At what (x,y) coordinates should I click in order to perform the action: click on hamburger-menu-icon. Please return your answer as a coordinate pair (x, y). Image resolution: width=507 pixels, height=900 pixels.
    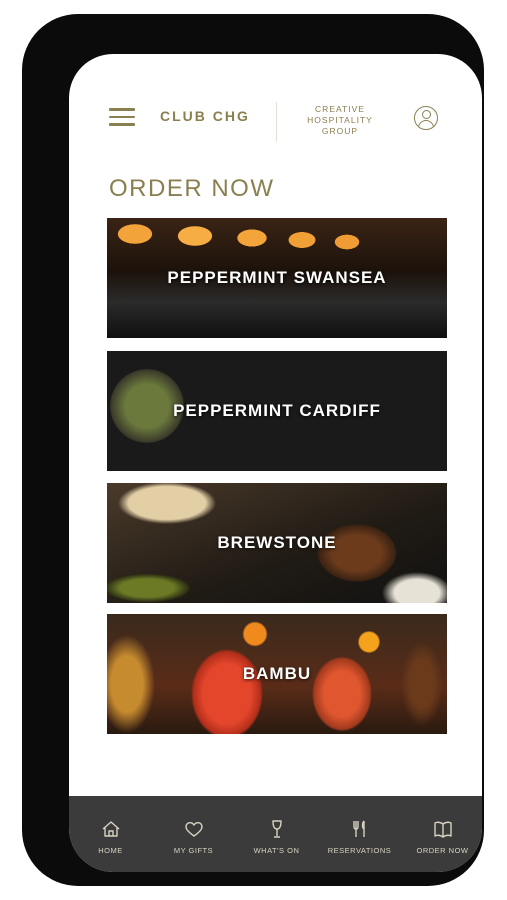
    Looking at the image, I should click on (122, 117).